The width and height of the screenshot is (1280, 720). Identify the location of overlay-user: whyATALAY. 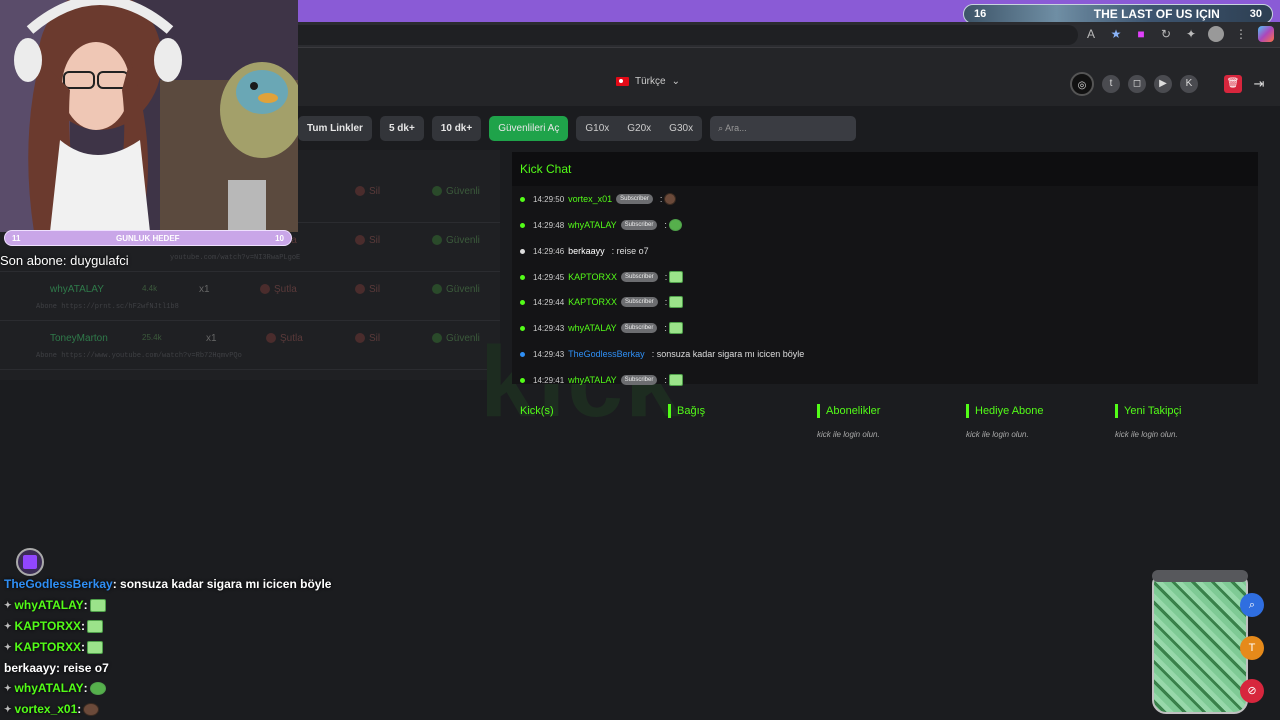
(49, 688).